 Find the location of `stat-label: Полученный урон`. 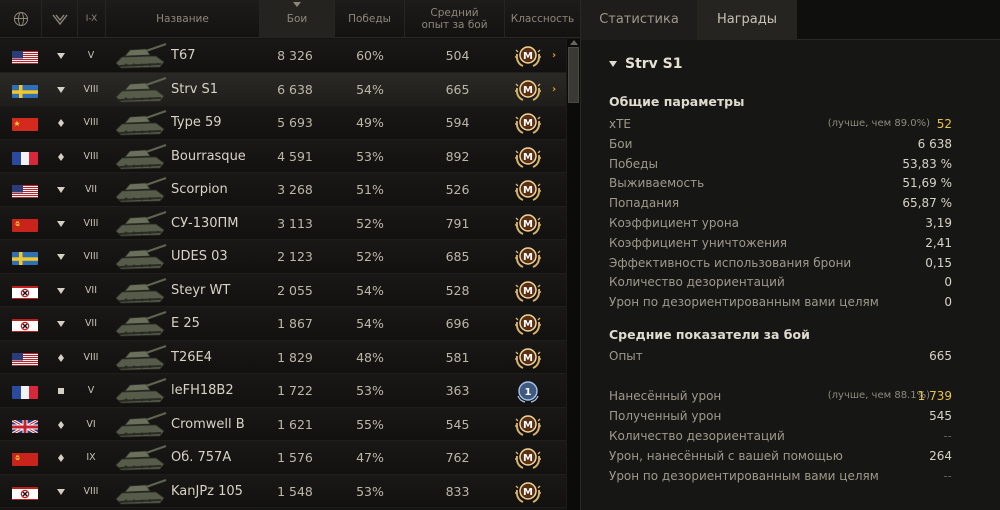

stat-label: Полученный урон is located at coordinates (665, 416).